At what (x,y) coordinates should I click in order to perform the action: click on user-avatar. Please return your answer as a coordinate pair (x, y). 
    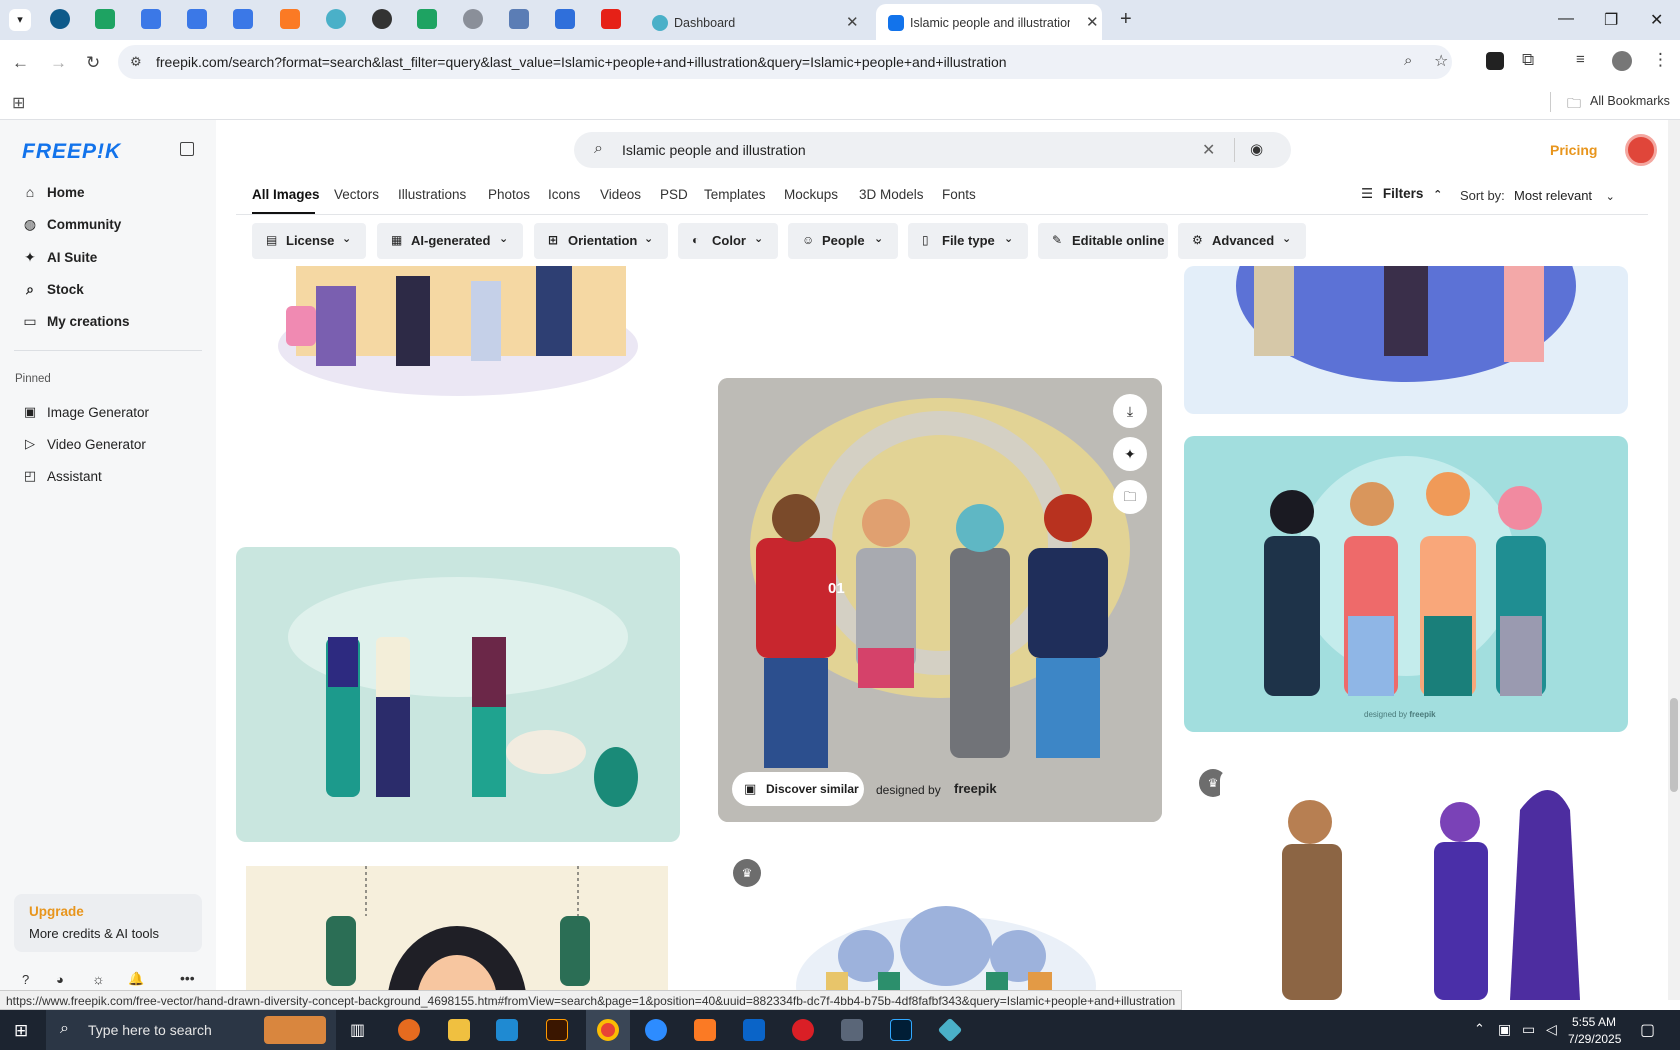
    Looking at the image, I should click on (1641, 150).